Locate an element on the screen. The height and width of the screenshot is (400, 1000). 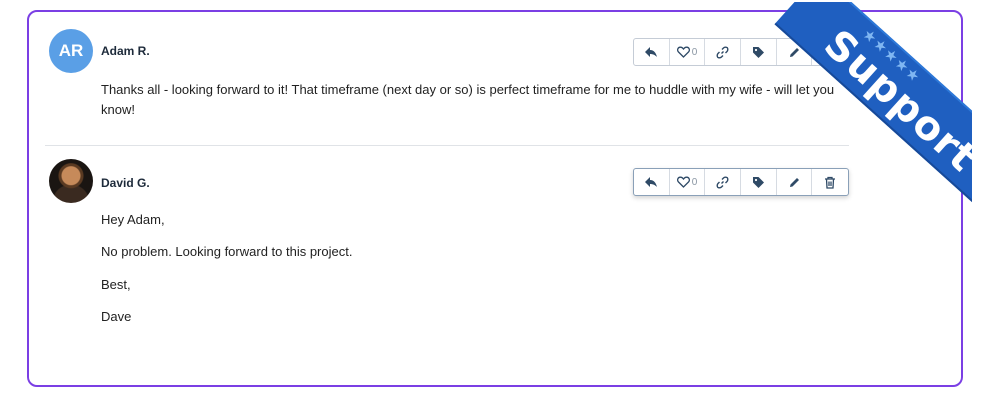
author-name: David G. is located at coordinates (125, 183).